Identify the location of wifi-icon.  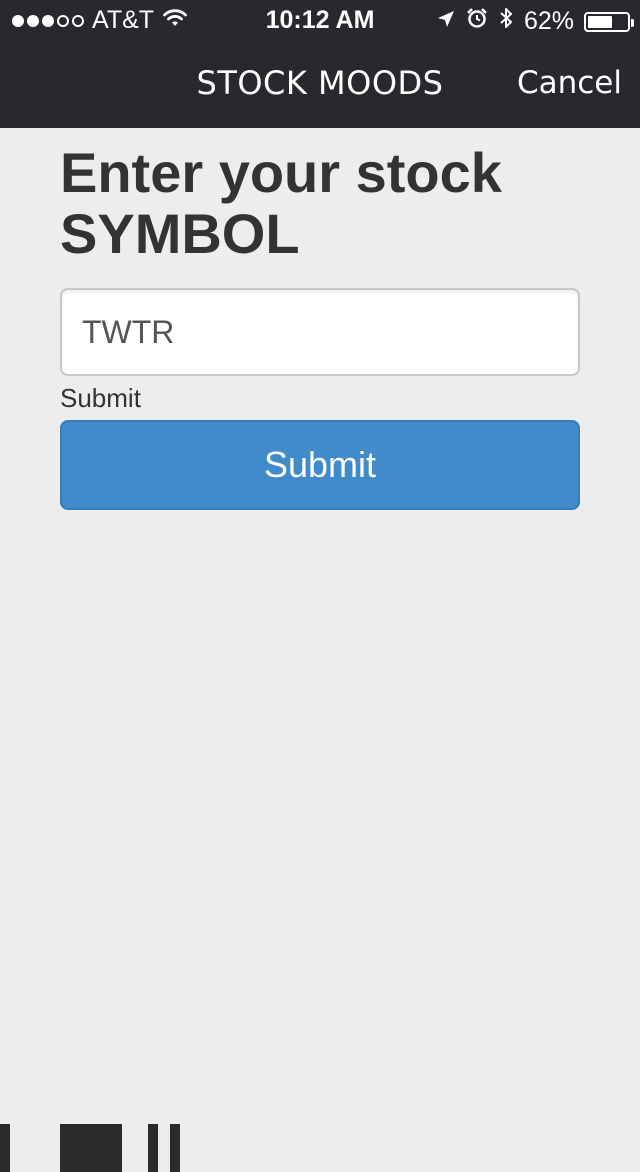
(175, 20).